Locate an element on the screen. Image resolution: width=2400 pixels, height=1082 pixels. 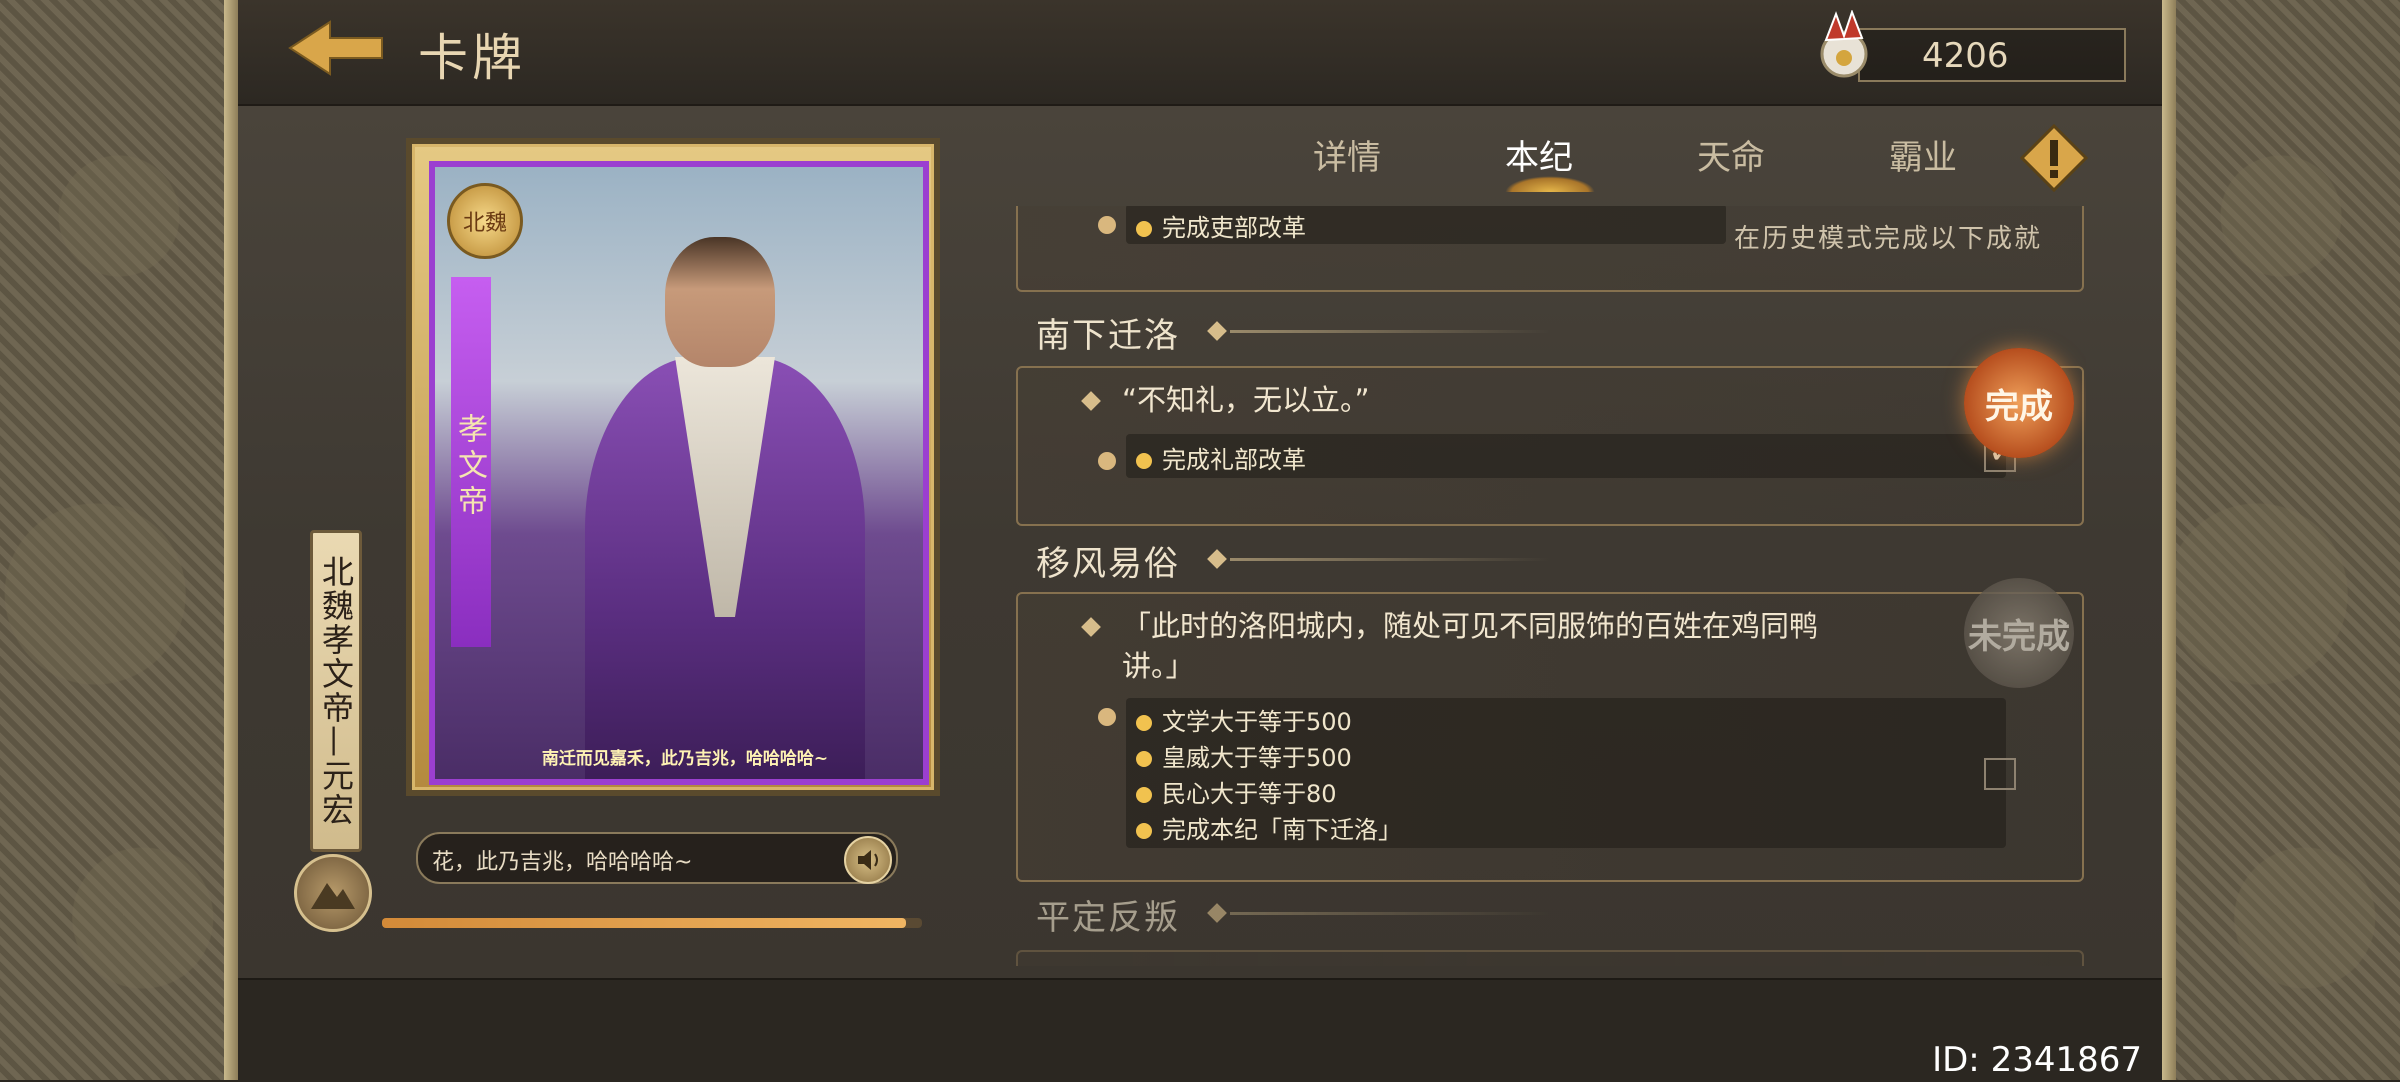
voice-line-bar: 花，此乃吉兆，哈哈哈哈~ is located at coordinates (657, 858).